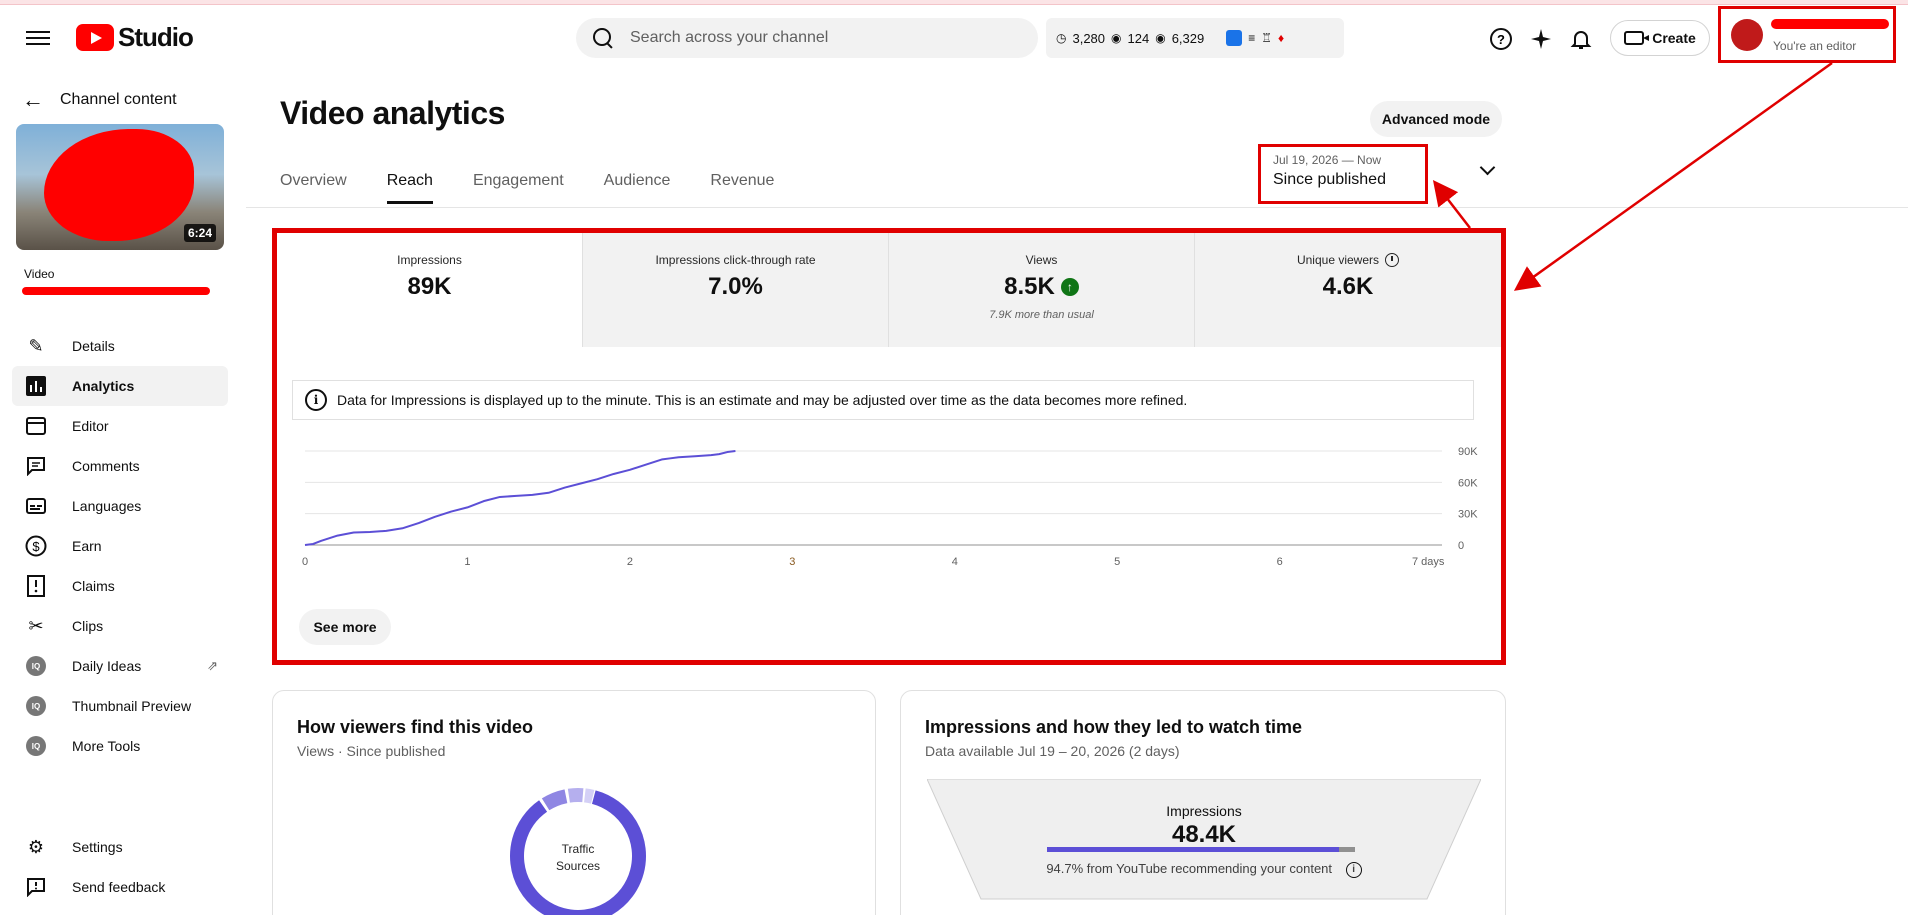 The height and width of the screenshot is (915, 1908). I want to click on date-range: Jul 19, 2026 — Now, so click(1327, 160).